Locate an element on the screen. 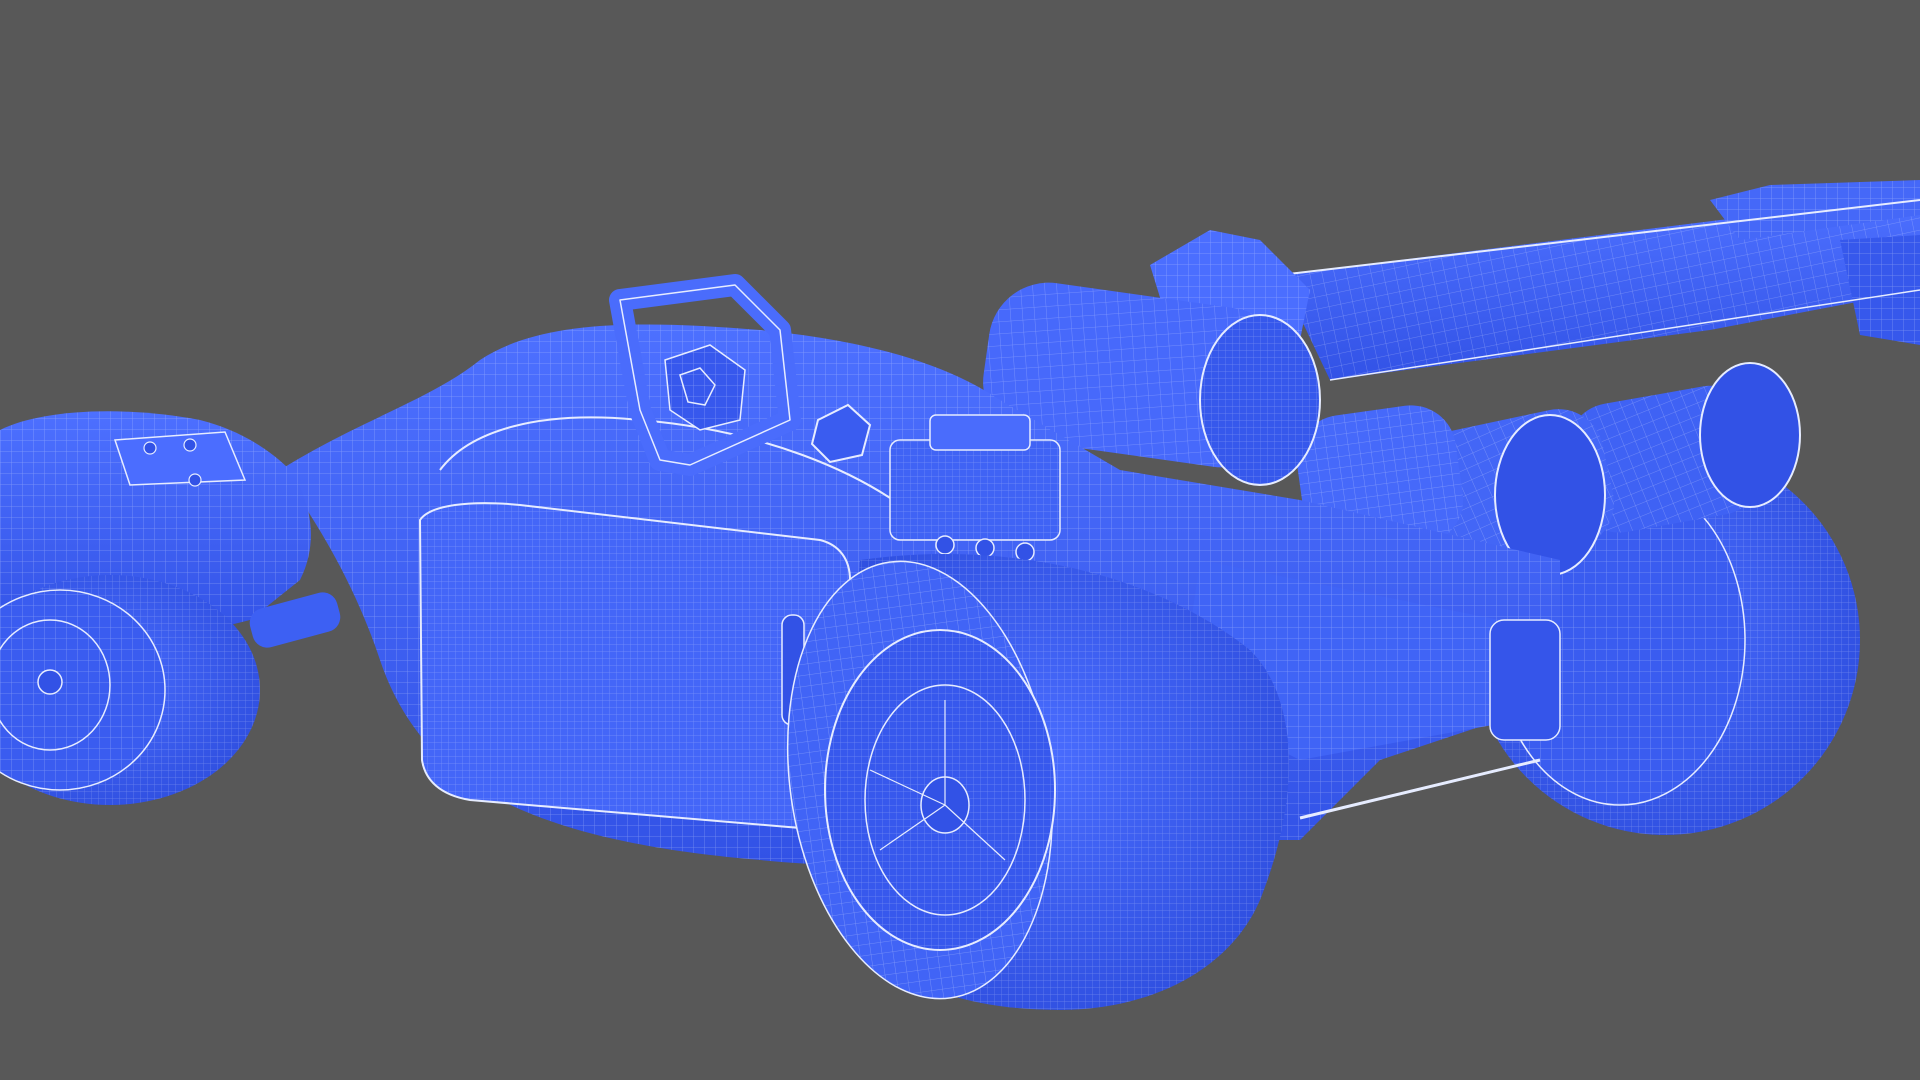  rear-wing is located at coordinates (1599, 280).